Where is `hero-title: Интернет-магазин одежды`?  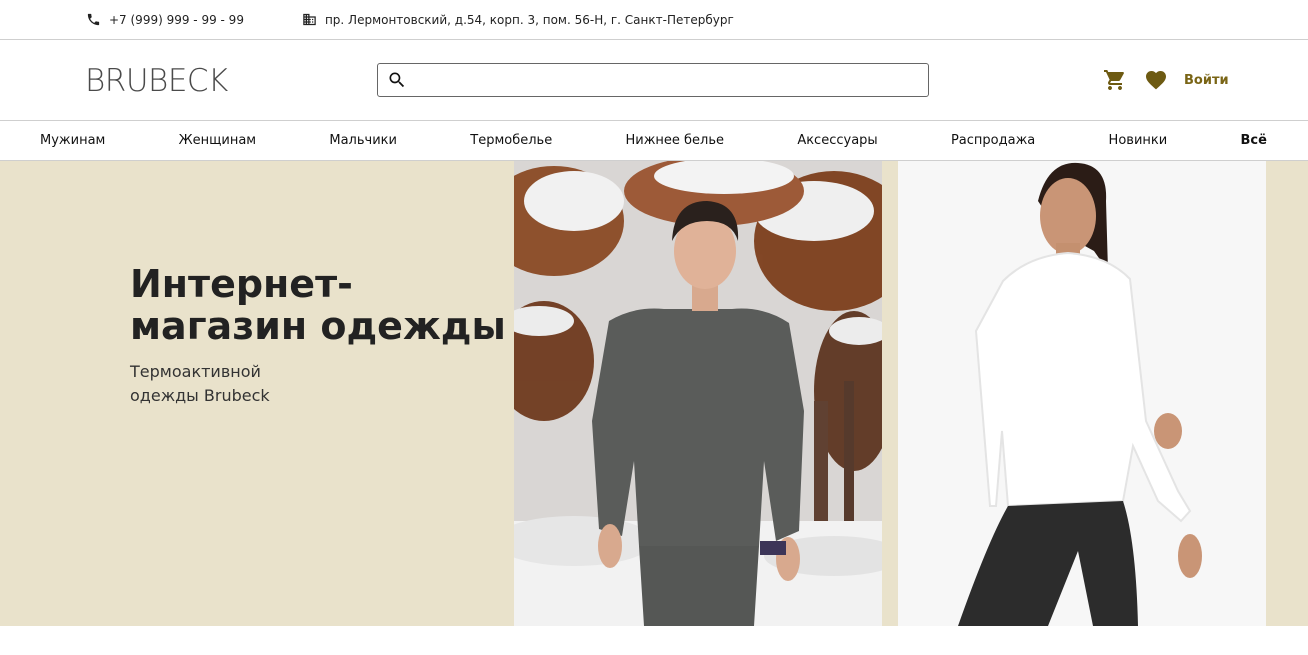 hero-title: Интернет-магазин одежды is located at coordinates (318, 305).